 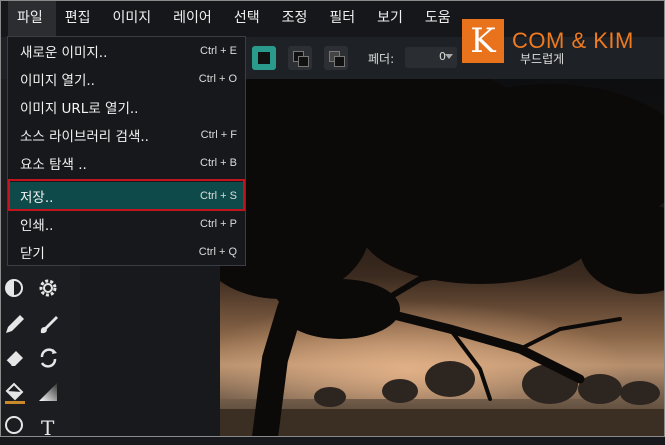 What do you see at coordinates (32, 18) in the screenshot?
I see `menu-file: 파일` at bounding box center [32, 18].